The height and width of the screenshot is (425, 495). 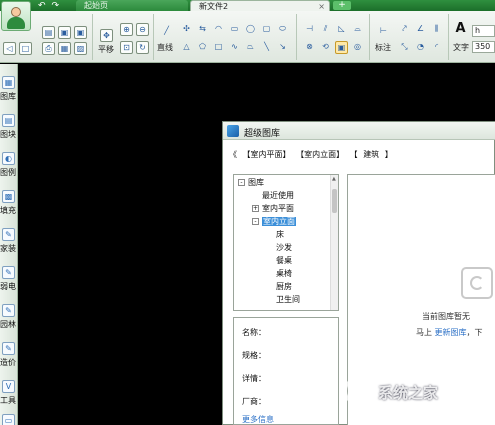 I want to click on move-icon: ✣, so click(x=186, y=29).